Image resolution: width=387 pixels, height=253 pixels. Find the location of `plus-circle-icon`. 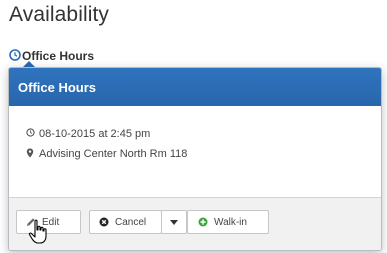

plus-circle-icon is located at coordinates (203, 222).